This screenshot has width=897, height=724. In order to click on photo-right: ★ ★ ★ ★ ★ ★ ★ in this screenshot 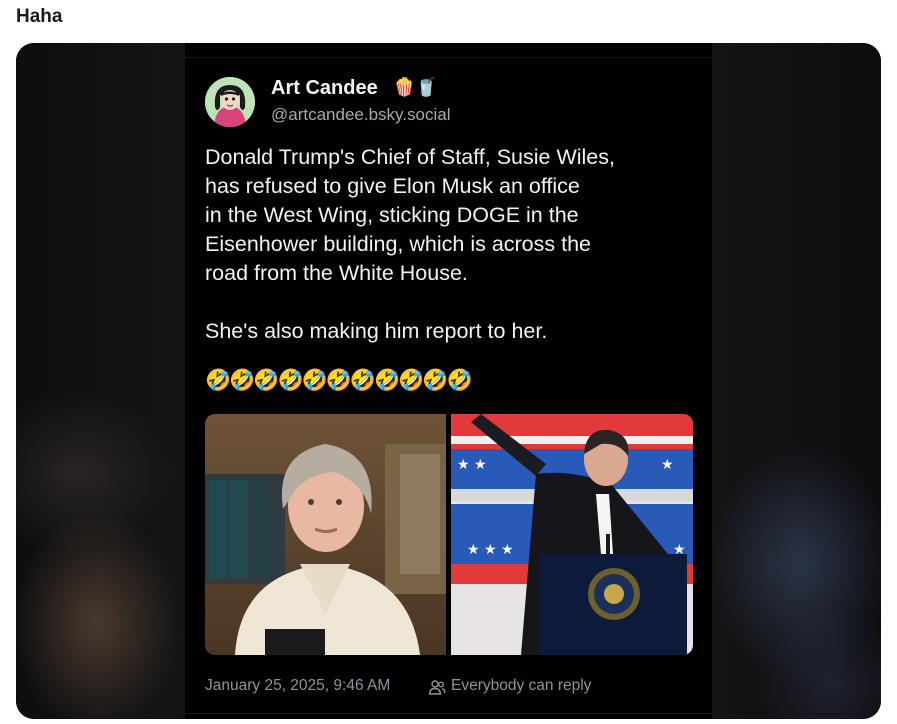, I will do `click(572, 534)`.